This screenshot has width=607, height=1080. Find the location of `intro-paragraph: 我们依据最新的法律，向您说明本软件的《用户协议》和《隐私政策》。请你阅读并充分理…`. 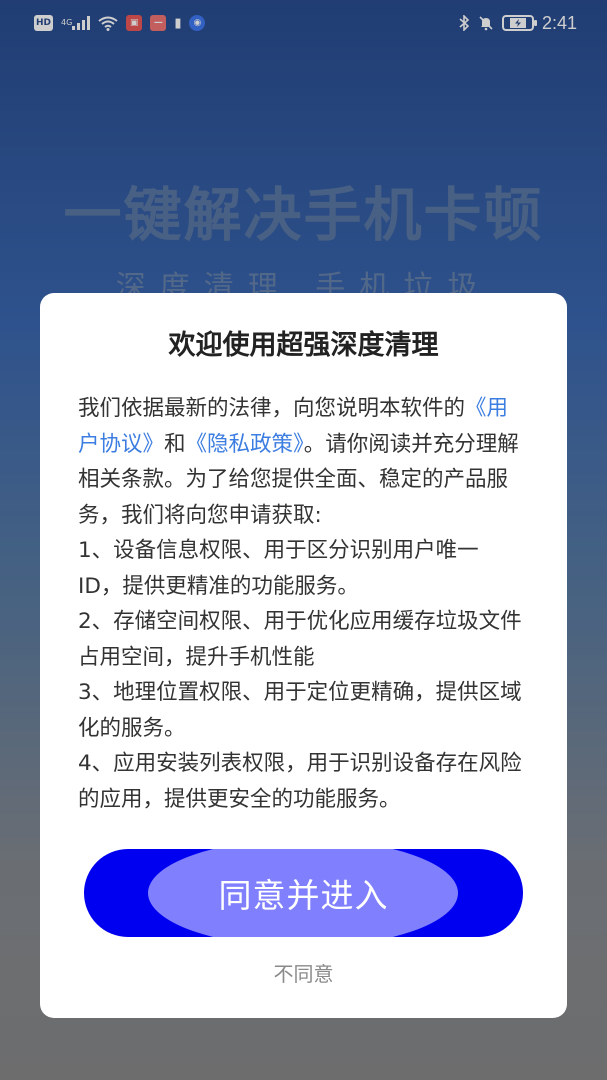

intro-paragraph: 我们依据最新的法律，向您说明本软件的《用户协议》和《隐私政策》。请你阅读并充分理… is located at coordinates (300, 462).